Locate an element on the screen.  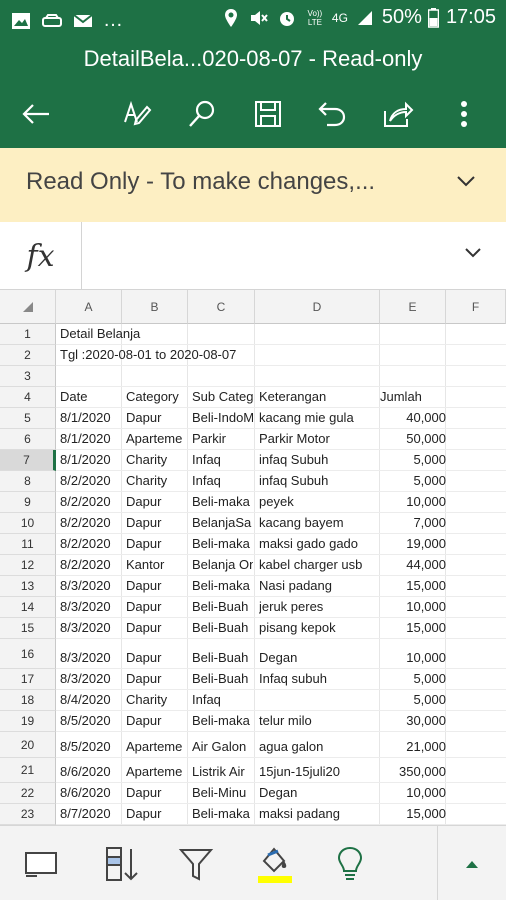
ideas-lightbulb-icon is located at coordinates (350, 864).